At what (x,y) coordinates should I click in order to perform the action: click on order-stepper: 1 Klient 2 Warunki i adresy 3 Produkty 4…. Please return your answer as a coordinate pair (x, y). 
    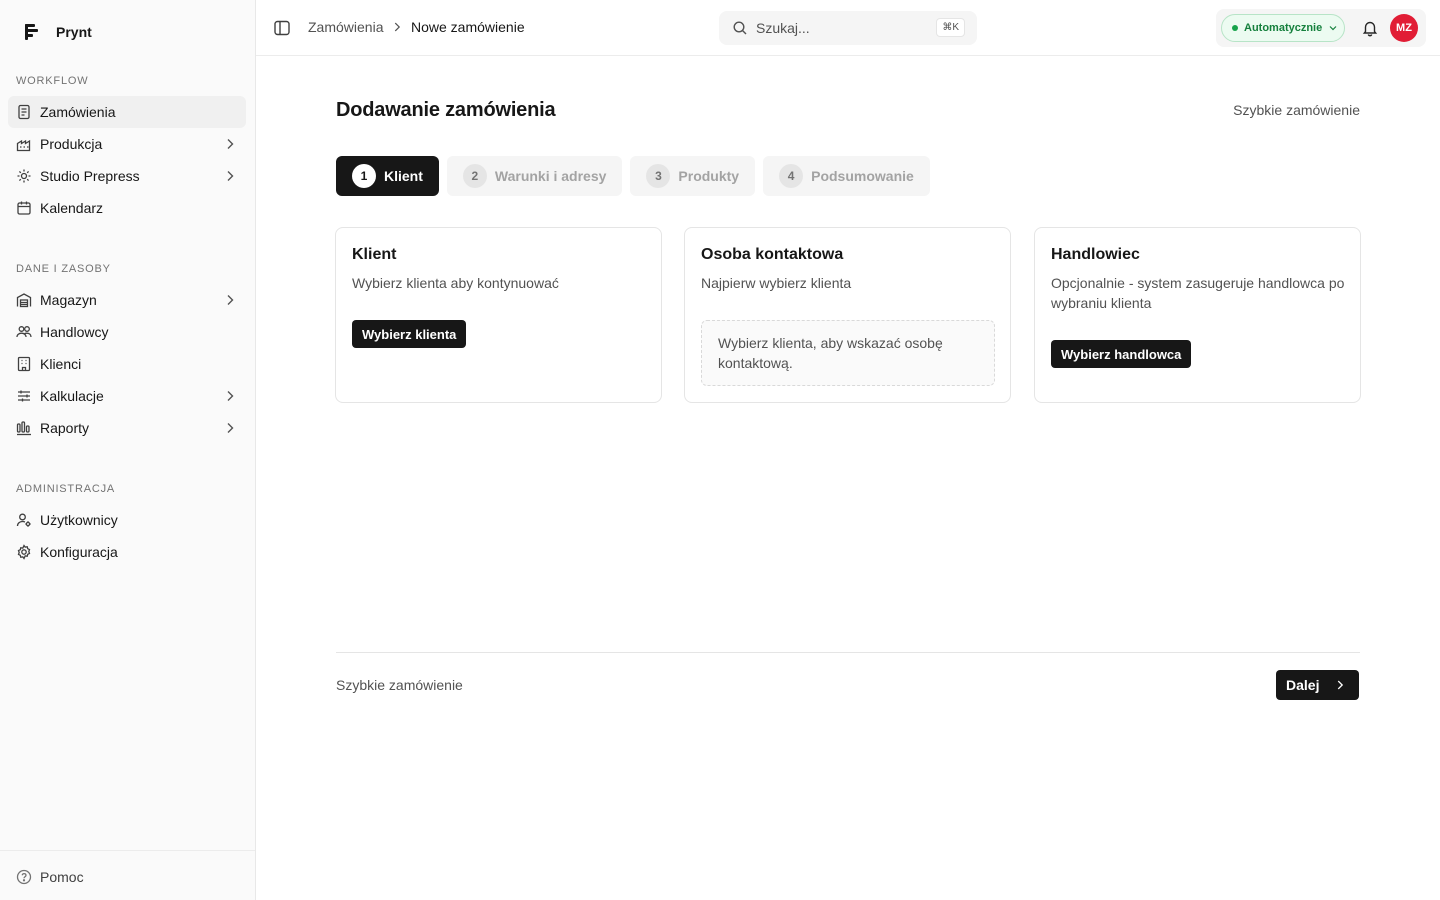
    Looking at the image, I should click on (633, 176).